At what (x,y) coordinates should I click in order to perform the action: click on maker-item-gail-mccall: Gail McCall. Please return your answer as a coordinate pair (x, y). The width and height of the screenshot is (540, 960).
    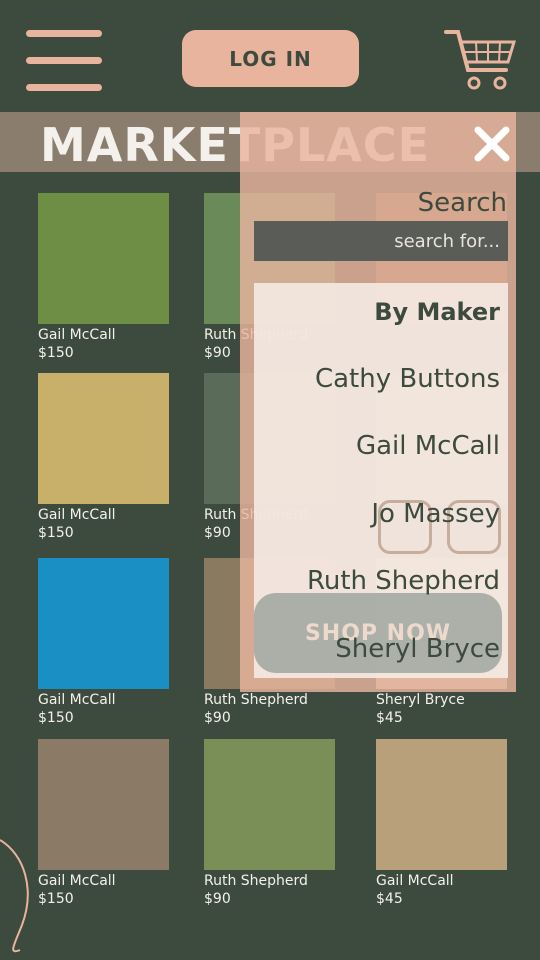
    Looking at the image, I should click on (428, 446).